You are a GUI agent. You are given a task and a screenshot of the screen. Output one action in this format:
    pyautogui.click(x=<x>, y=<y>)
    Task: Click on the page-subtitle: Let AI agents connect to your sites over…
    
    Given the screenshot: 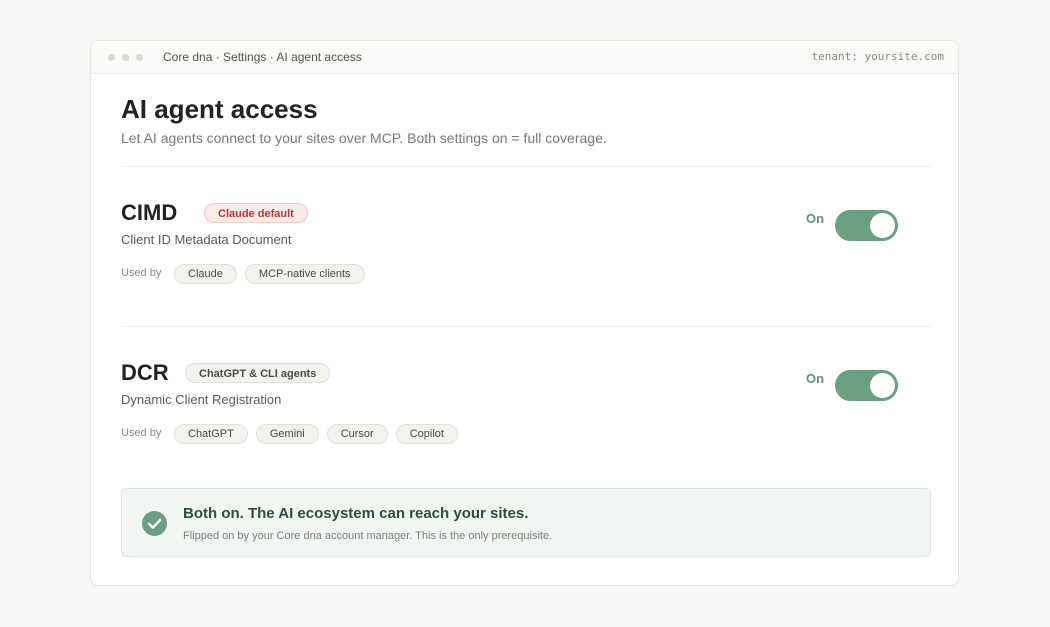 What is the action you would take?
    pyautogui.click(x=364, y=138)
    